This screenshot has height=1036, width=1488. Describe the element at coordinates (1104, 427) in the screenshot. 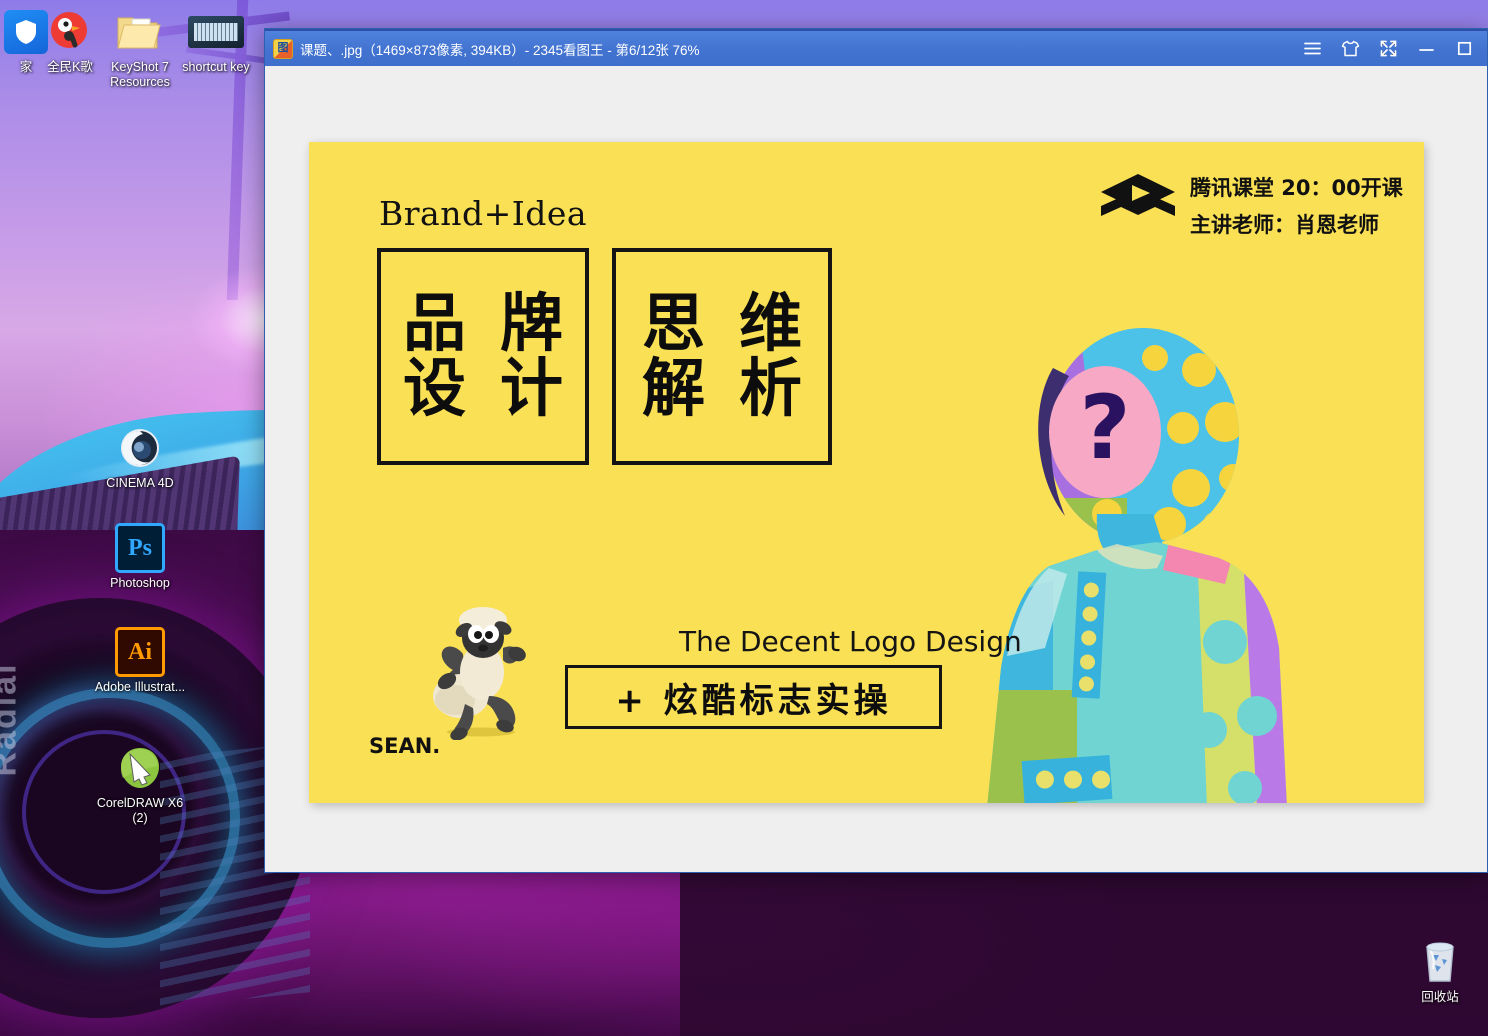

I see `question-mark-label: ?` at that location.